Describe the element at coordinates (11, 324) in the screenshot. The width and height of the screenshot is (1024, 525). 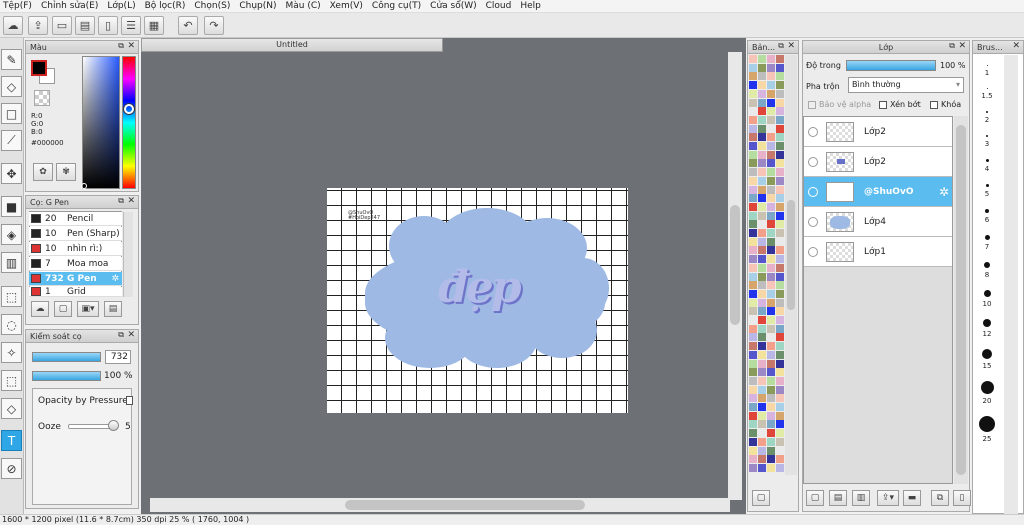
I see `lasso-tool-icon: ◌` at that location.